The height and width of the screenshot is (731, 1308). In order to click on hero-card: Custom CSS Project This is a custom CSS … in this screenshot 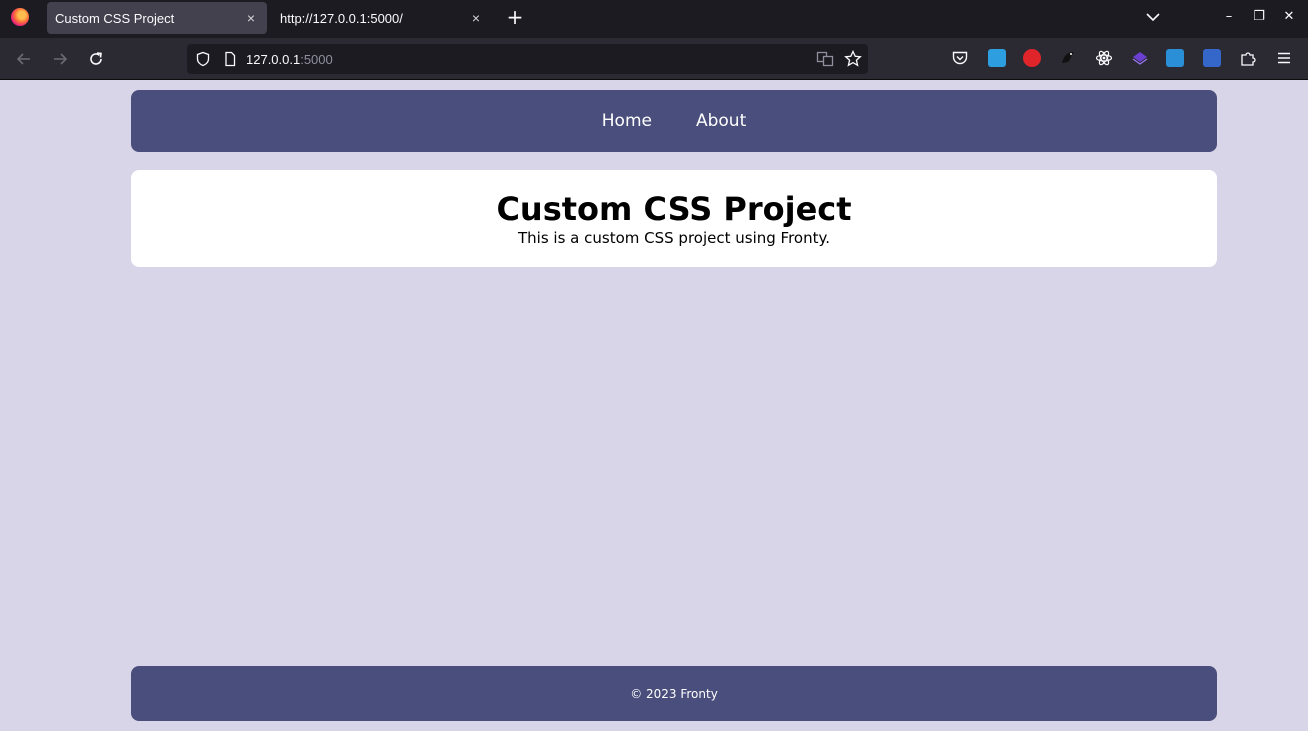, I will do `click(674, 218)`.